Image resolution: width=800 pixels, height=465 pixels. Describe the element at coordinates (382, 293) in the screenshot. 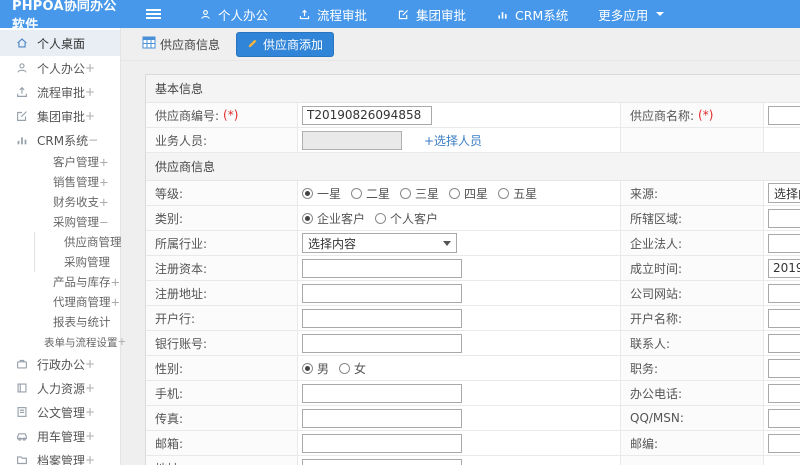

I see `reg-address-input` at that location.